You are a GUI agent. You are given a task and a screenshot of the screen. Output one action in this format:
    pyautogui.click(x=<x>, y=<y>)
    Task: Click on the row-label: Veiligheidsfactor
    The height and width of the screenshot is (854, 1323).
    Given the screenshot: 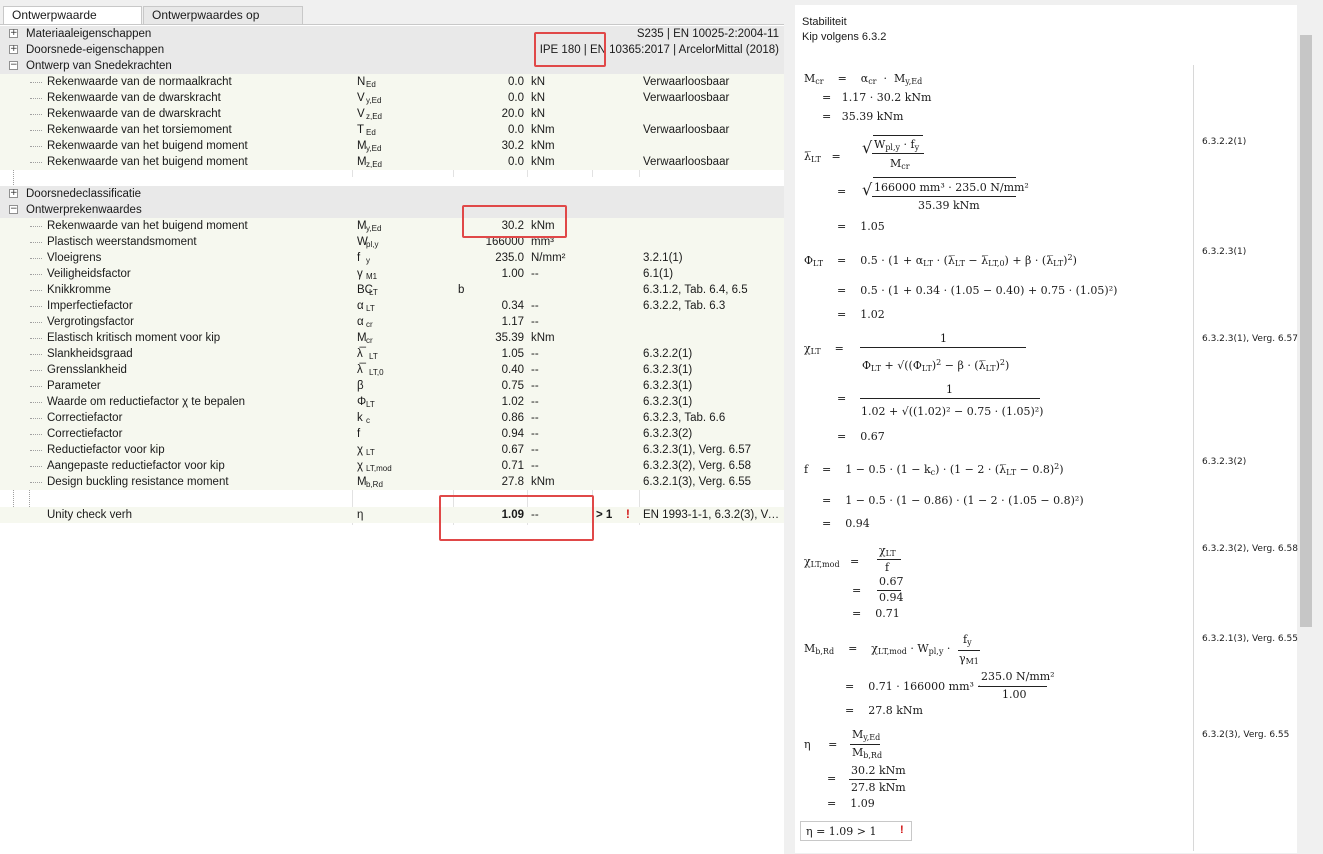 What is the action you would take?
    pyautogui.click(x=89, y=274)
    